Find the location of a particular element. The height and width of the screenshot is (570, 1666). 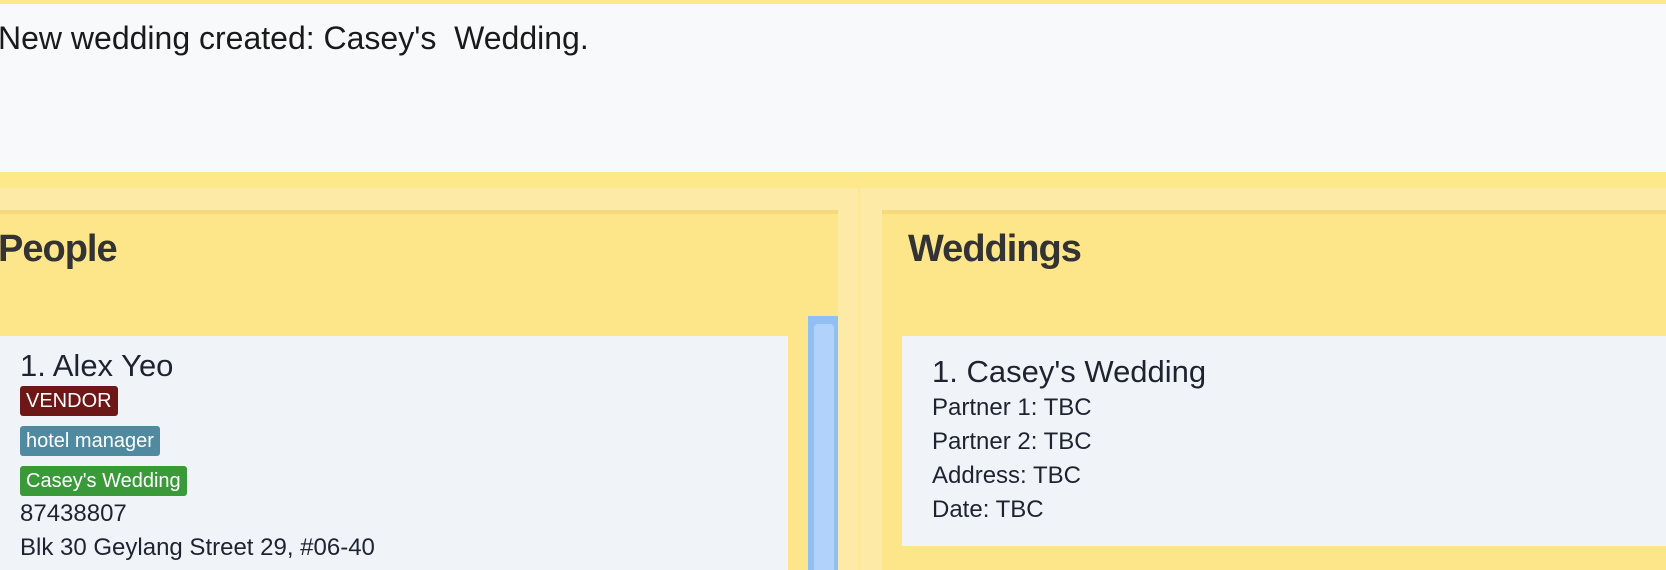

person-address: Blk 30 Geylang Street 29, #06-40 is located at coordinates (197, 547).